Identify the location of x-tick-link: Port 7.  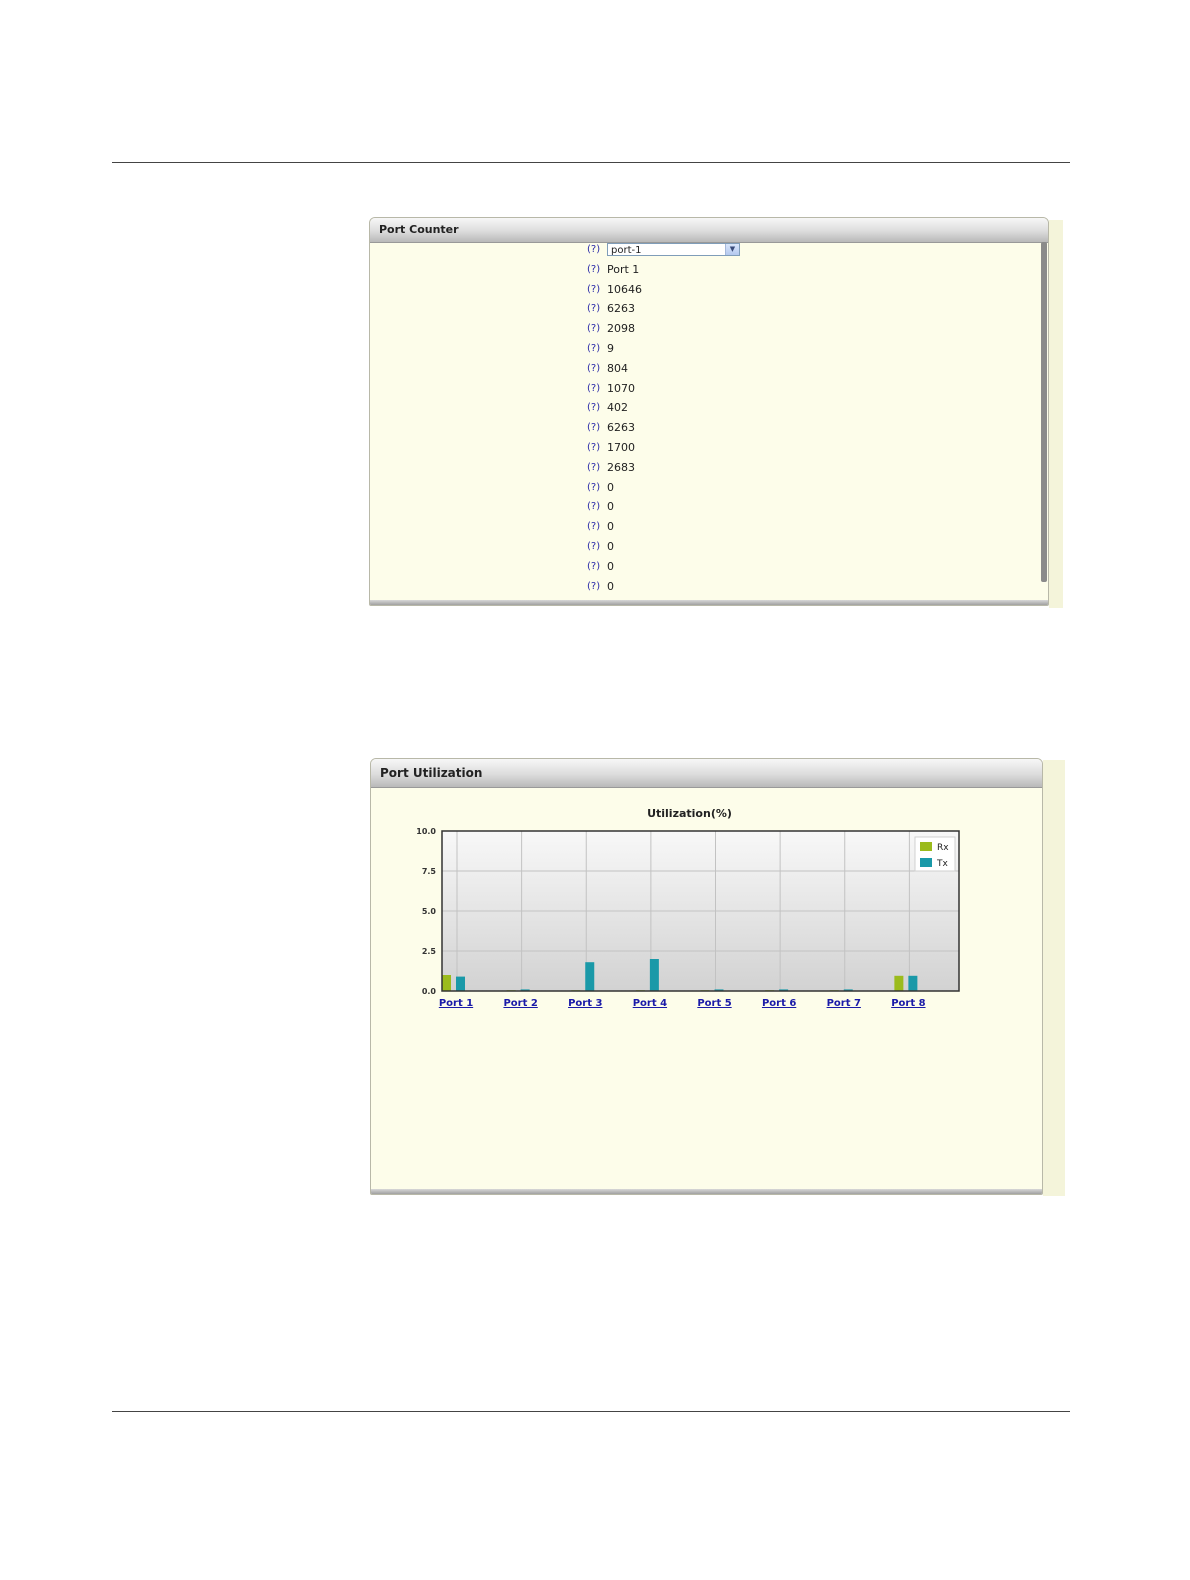
(844, 1003).